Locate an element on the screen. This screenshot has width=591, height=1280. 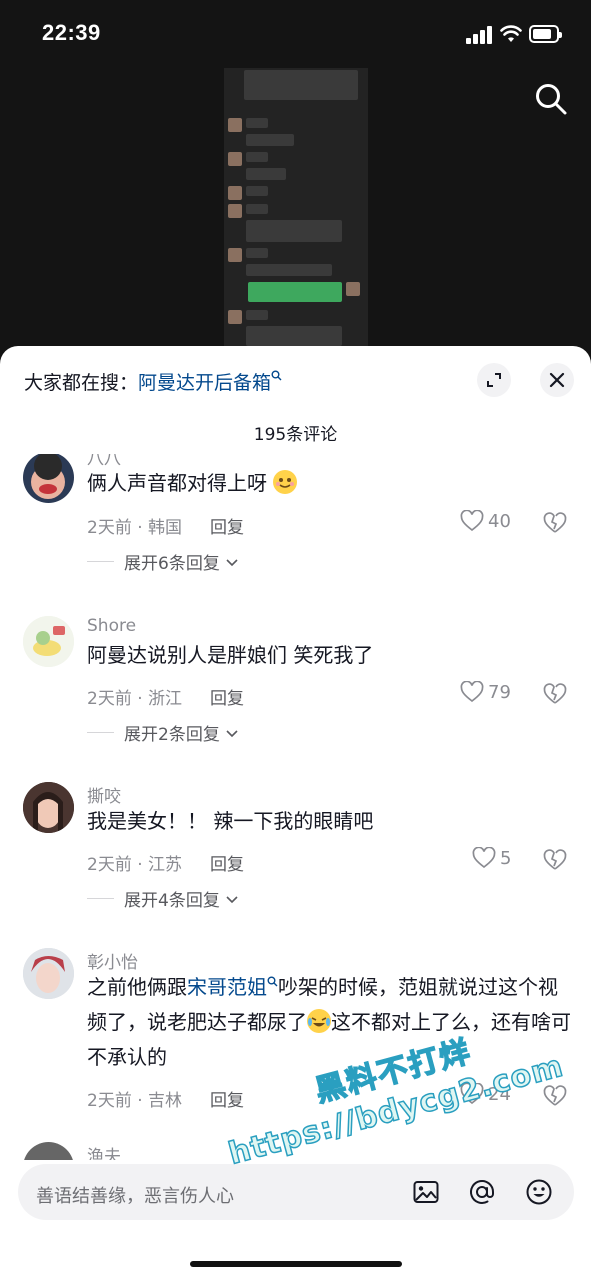
search-icon is located at coordinates (551, 99).